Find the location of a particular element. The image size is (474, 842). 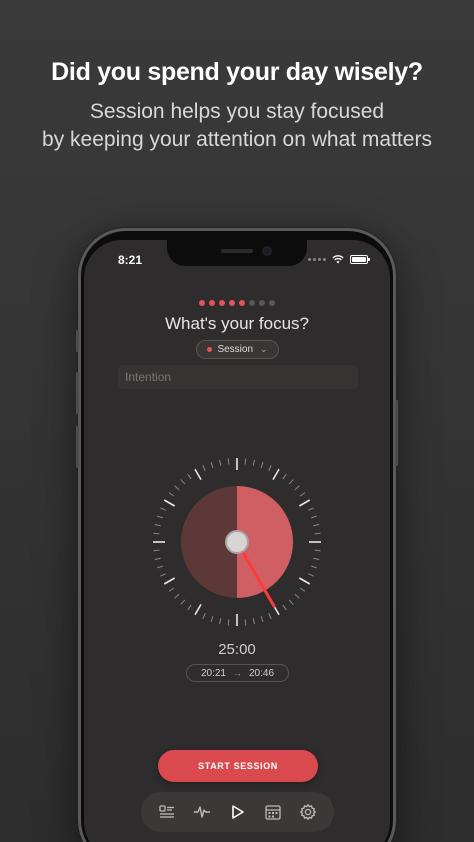

notch is located at coordinates (237, 253).